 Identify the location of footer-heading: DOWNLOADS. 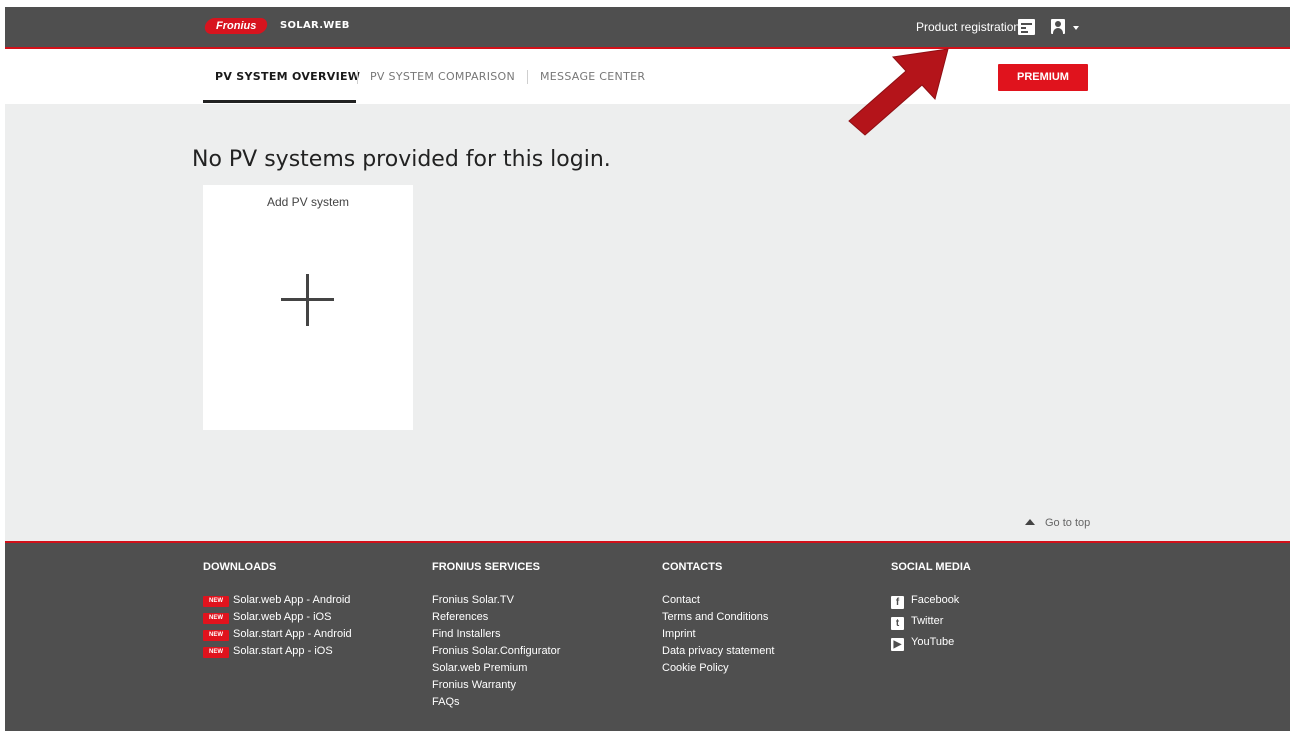
(240, 567).